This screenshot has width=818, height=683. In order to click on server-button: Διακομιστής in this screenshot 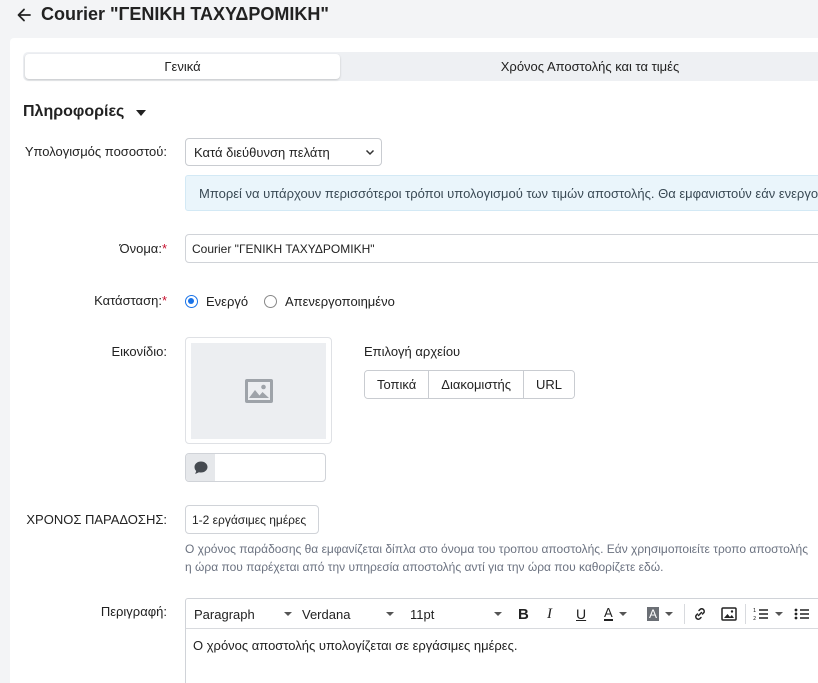, I will do `click(476, 384)`.